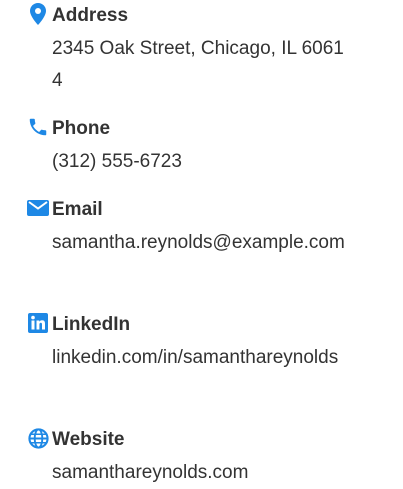  What do you see at coordinates (90, 15) in the screenshot?
I see `address-label: Address` at bounding box center [90, 15].